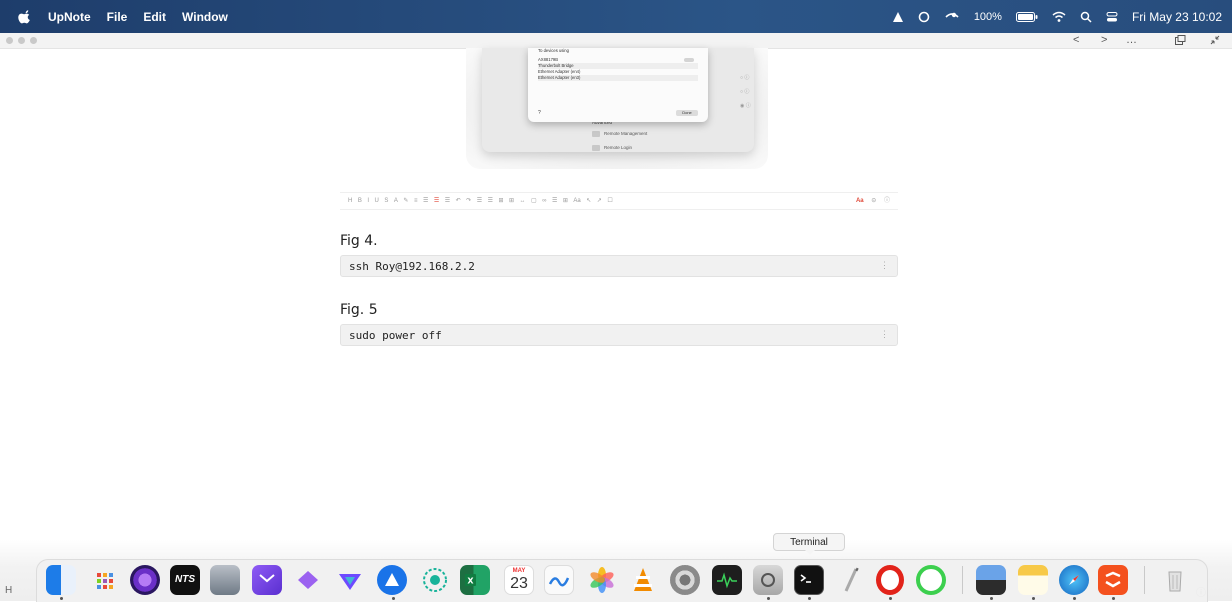 The image size is (1232, 602). I want to click on format-tool-button: B, so click(360, 201).